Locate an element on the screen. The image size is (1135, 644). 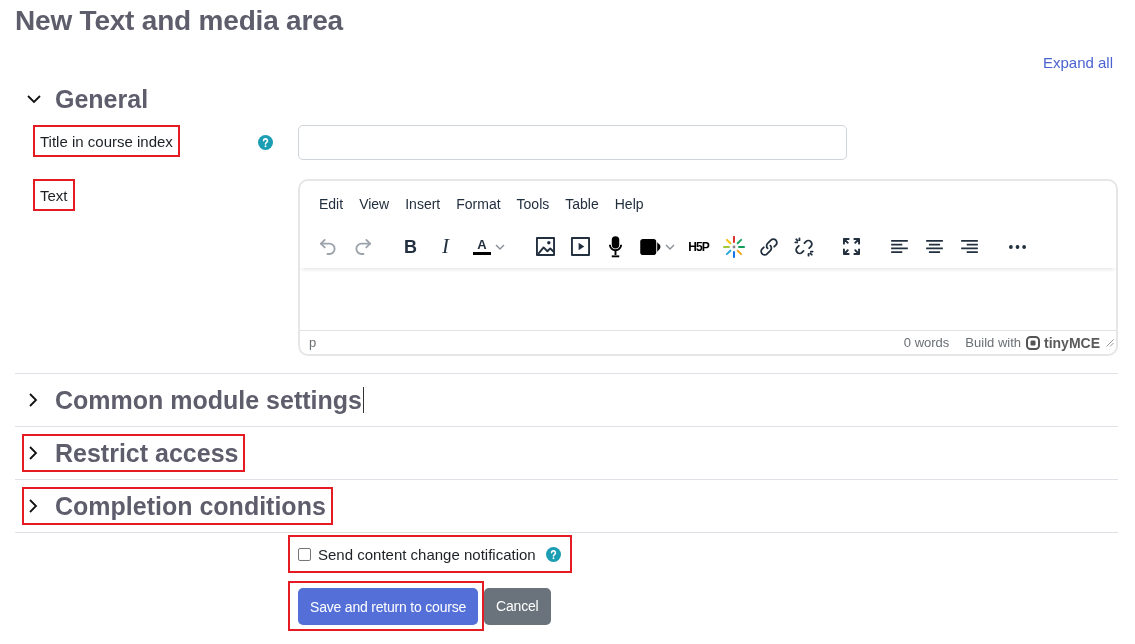
logo-icon is located at coordinates (1033, 342).